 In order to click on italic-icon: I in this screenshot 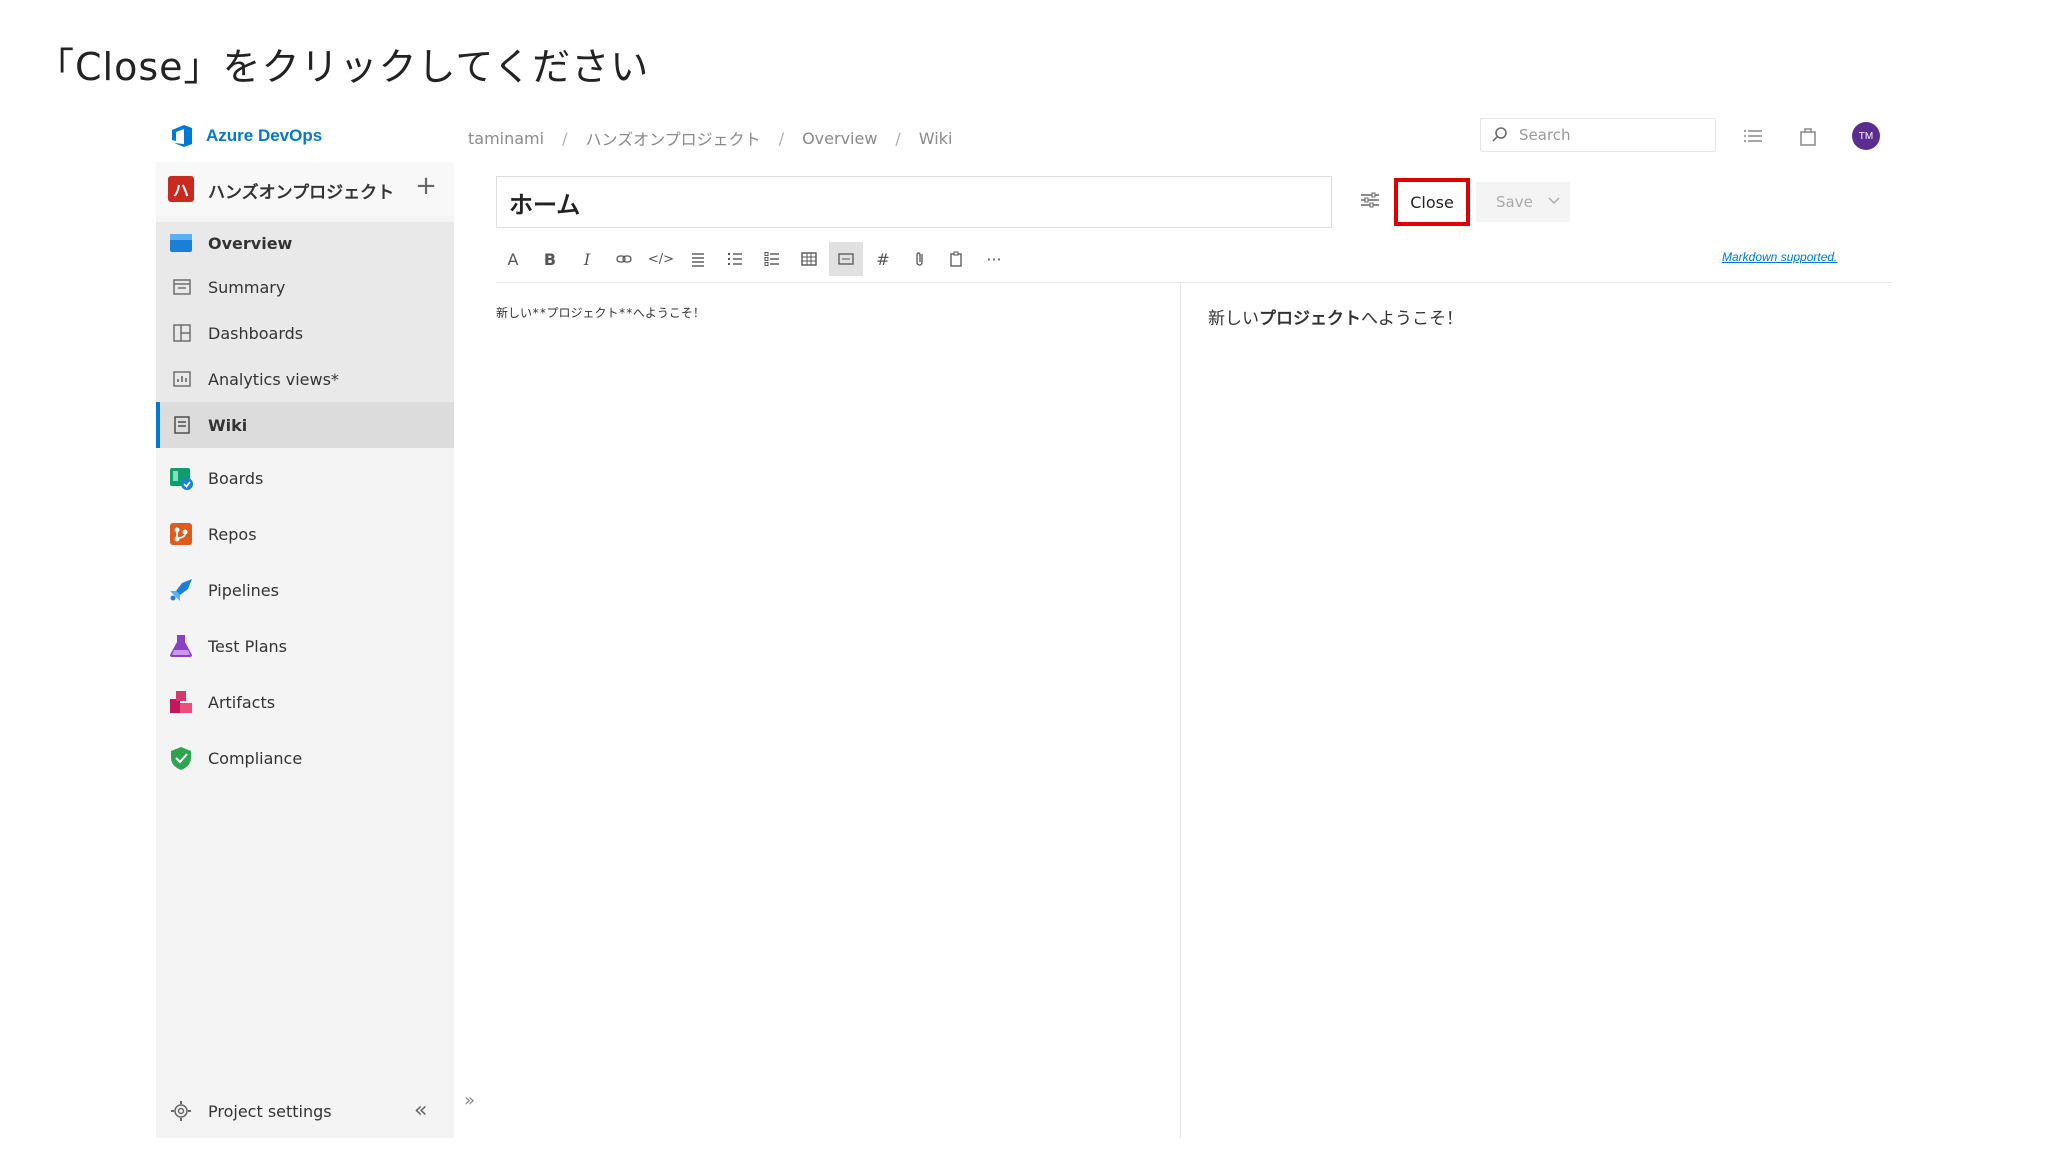, I will do `click(587, 259)`.